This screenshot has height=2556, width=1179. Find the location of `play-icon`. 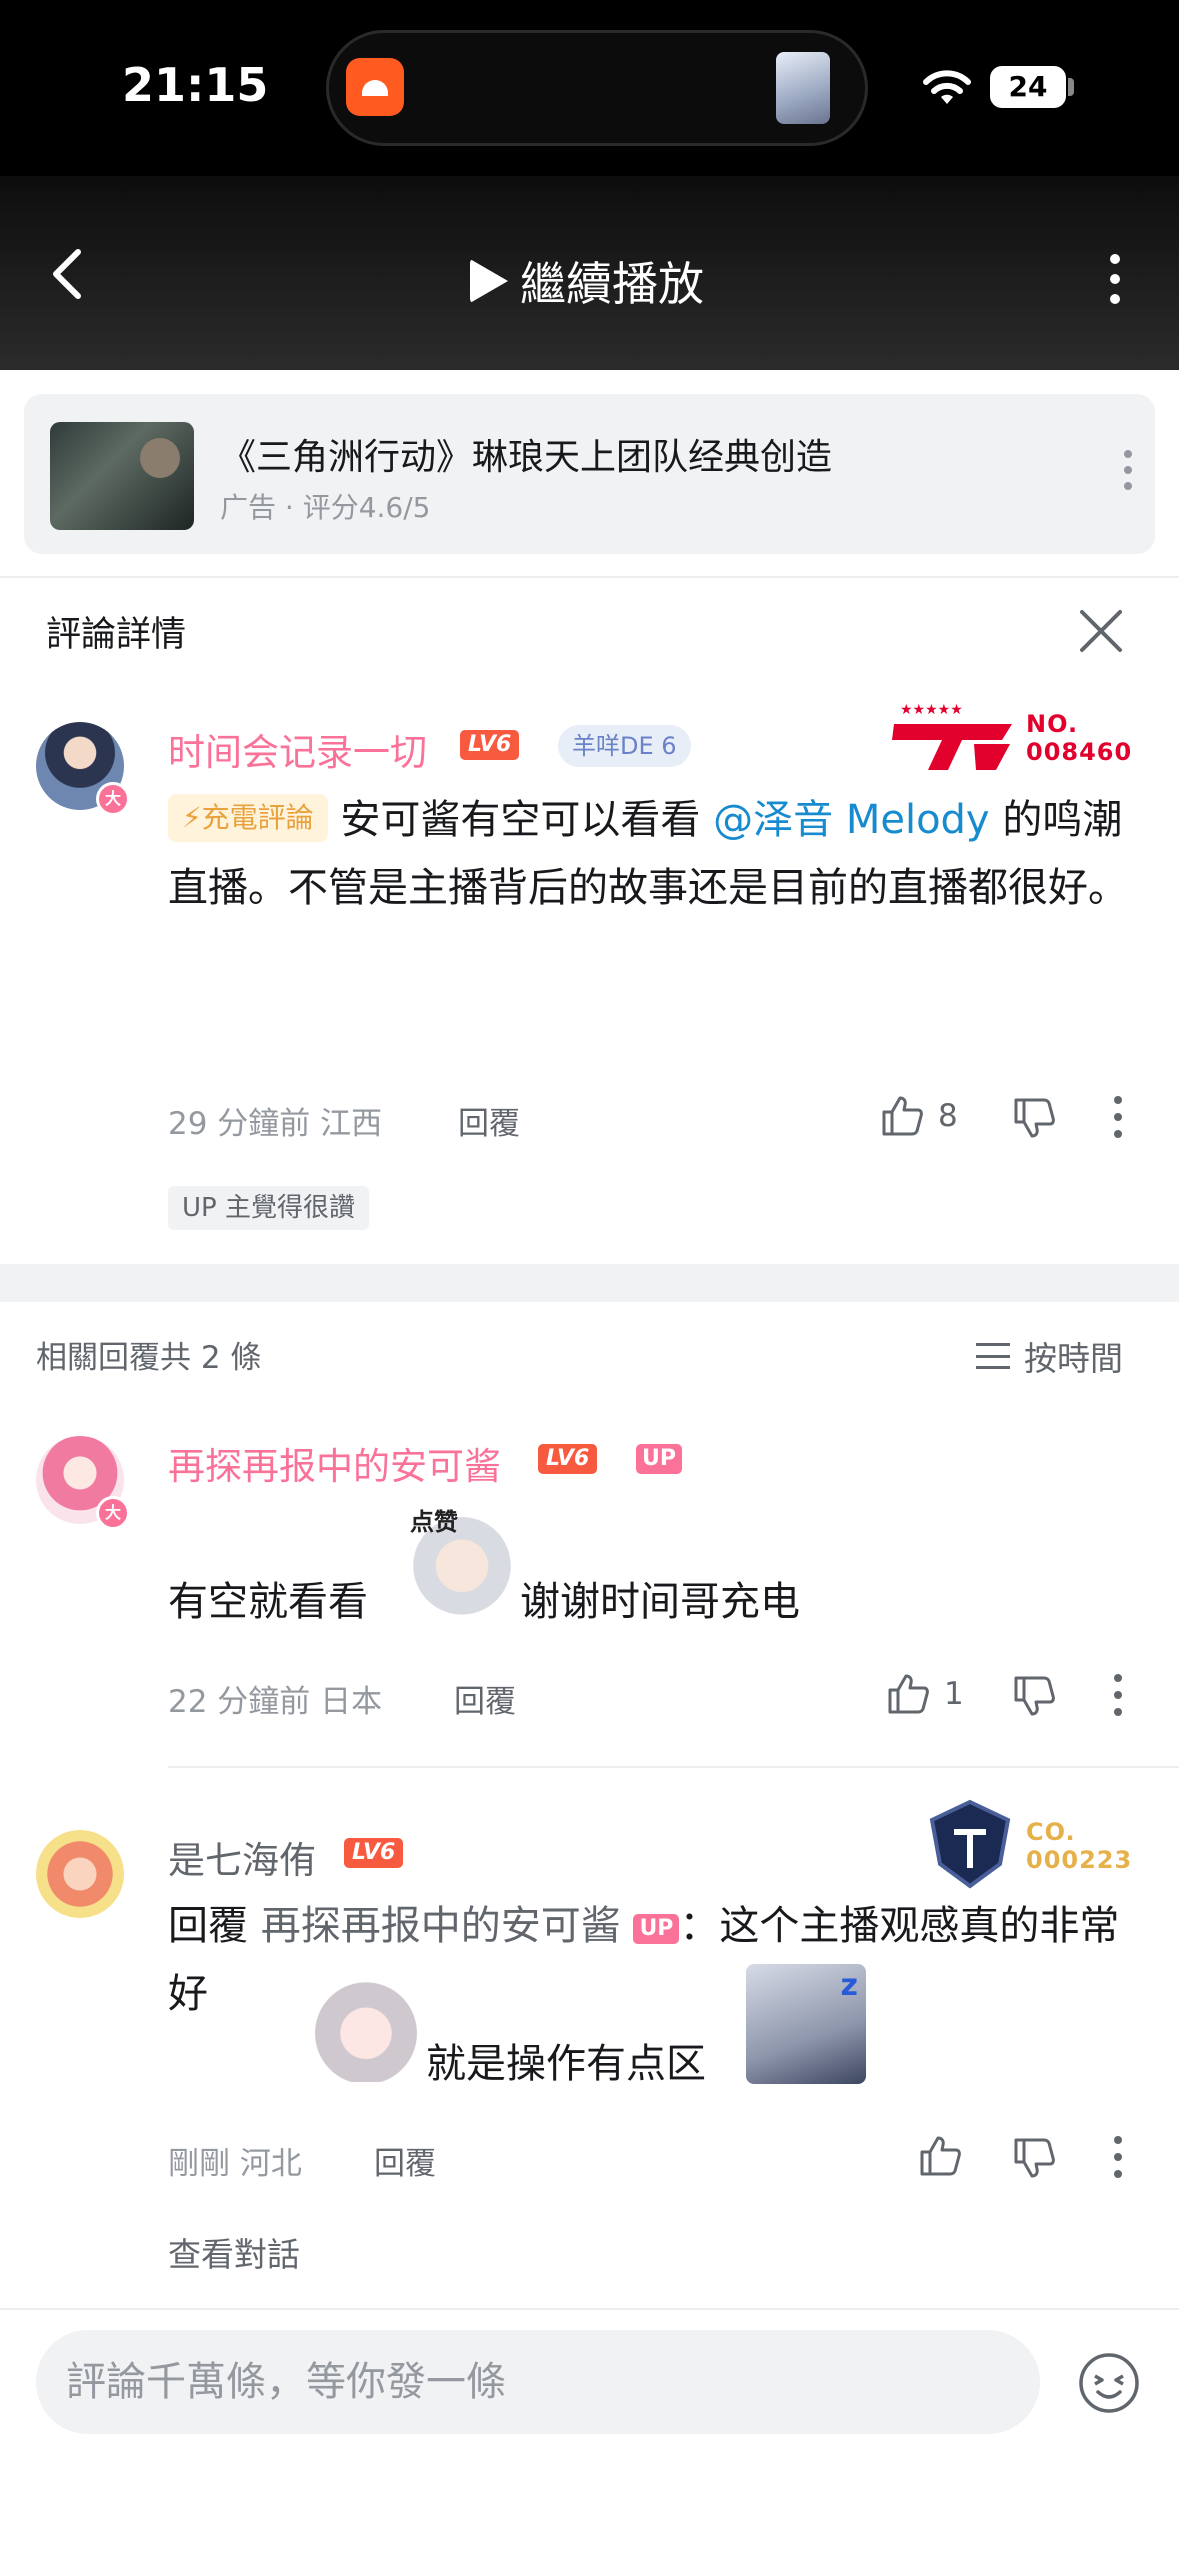

play-icon is located at coordinates (489, 281).